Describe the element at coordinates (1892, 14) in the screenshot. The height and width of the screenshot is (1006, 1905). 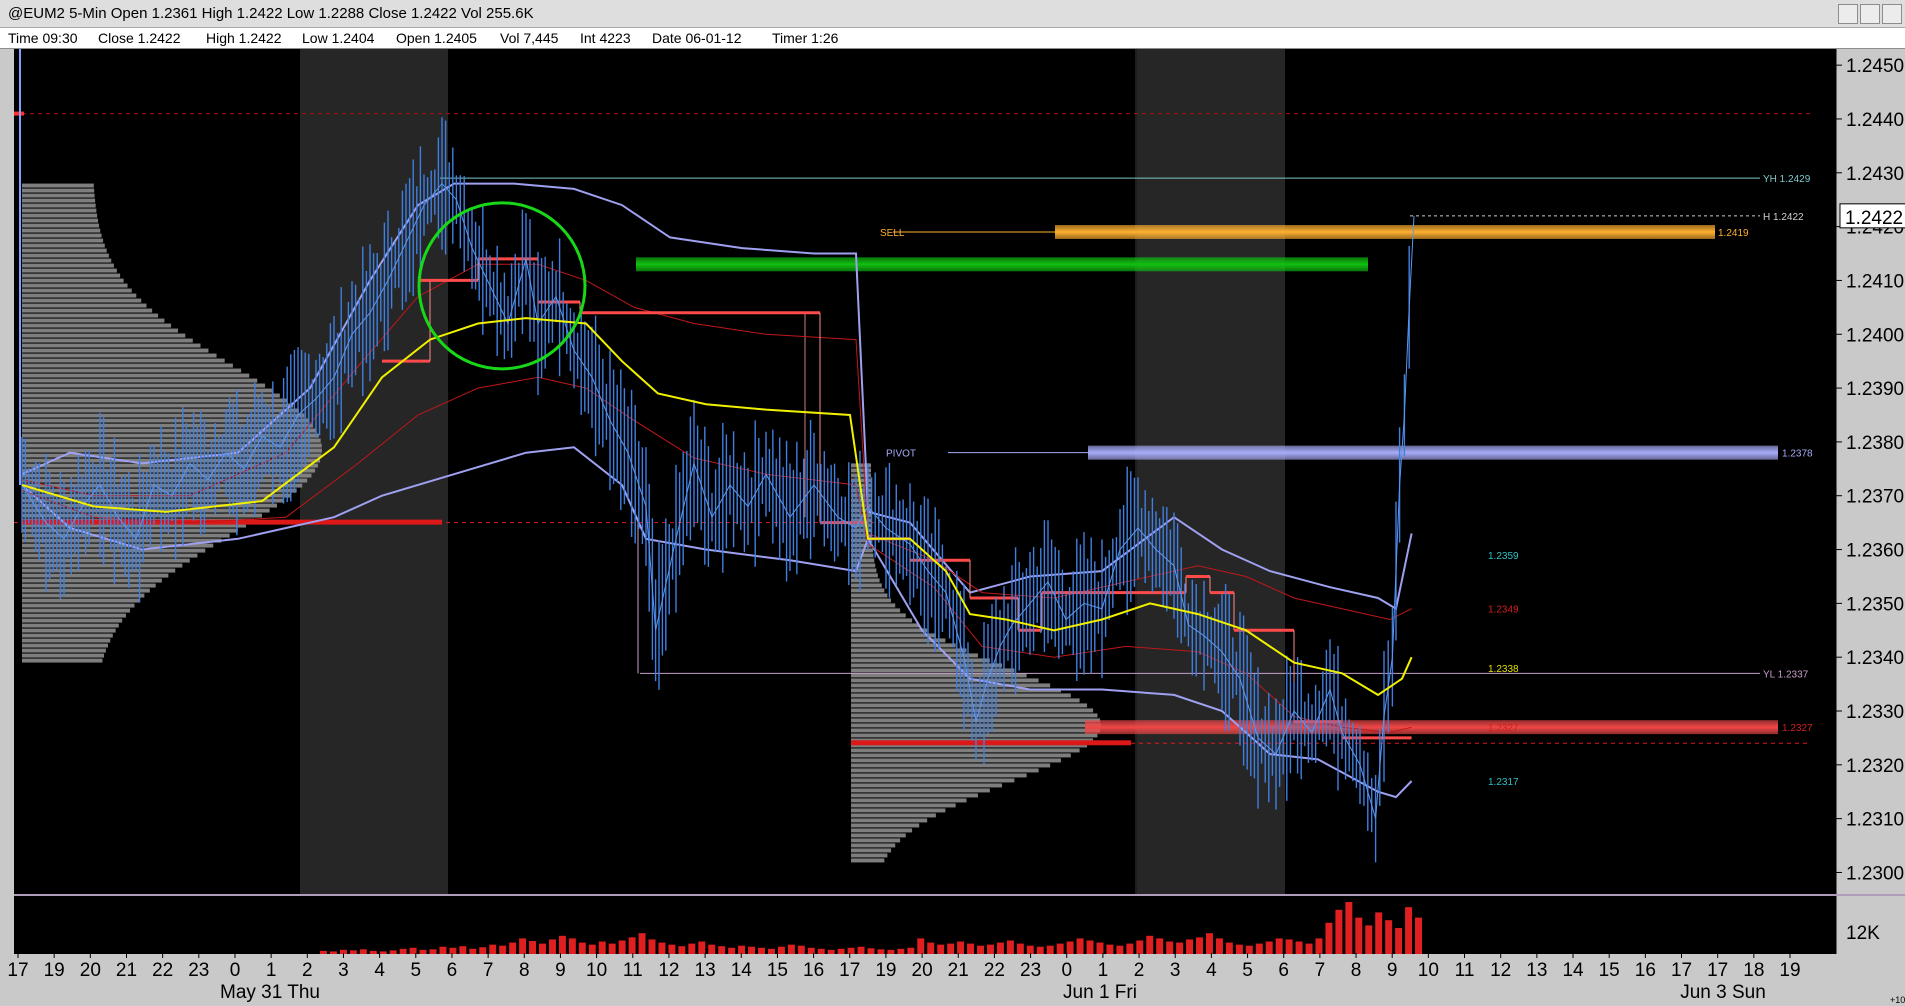
I see `close-button` at that location.